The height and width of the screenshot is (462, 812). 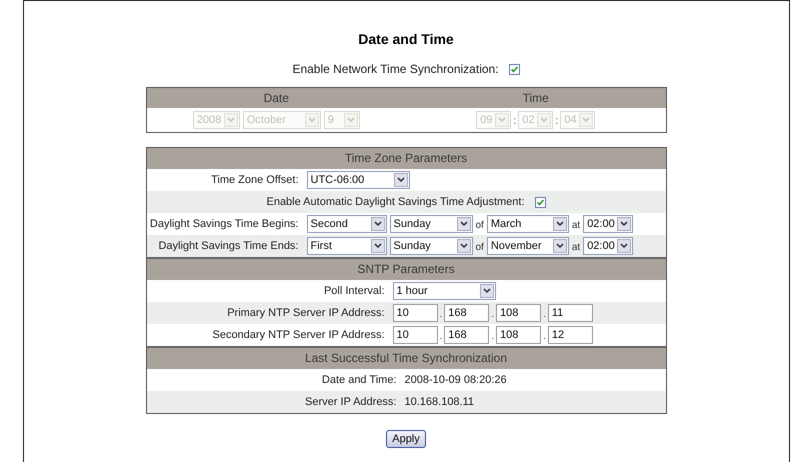 What do you see at coordinates (444, 291) in the screenshot?
I see `dropdown: 1 hour` at bounding box center [444, 291].